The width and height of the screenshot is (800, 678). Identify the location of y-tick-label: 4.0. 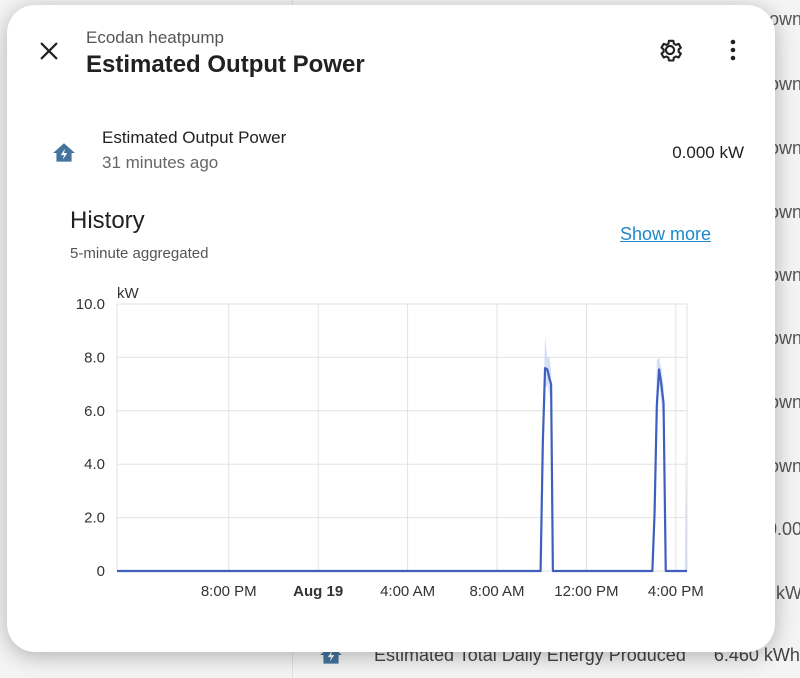
(94, 464).